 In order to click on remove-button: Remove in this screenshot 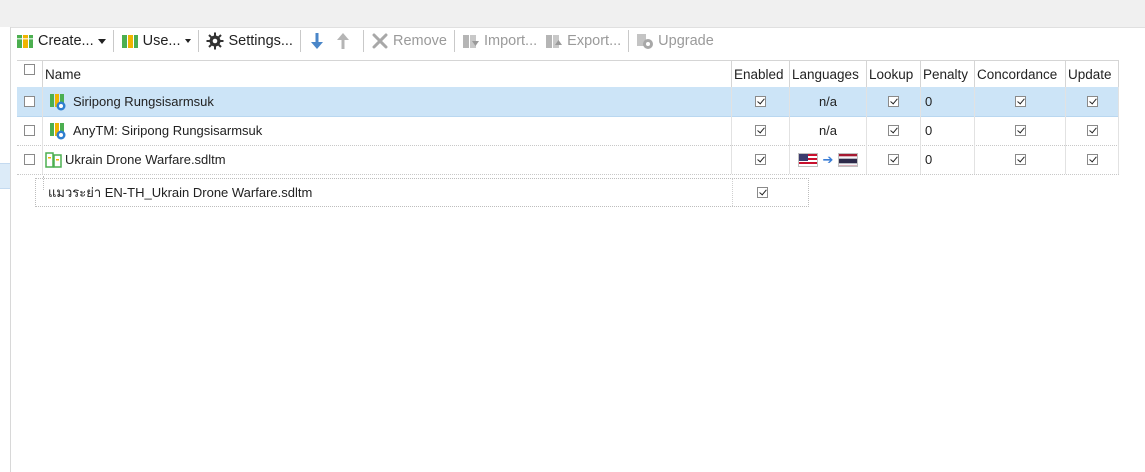, I will do `click(409, 41)`.